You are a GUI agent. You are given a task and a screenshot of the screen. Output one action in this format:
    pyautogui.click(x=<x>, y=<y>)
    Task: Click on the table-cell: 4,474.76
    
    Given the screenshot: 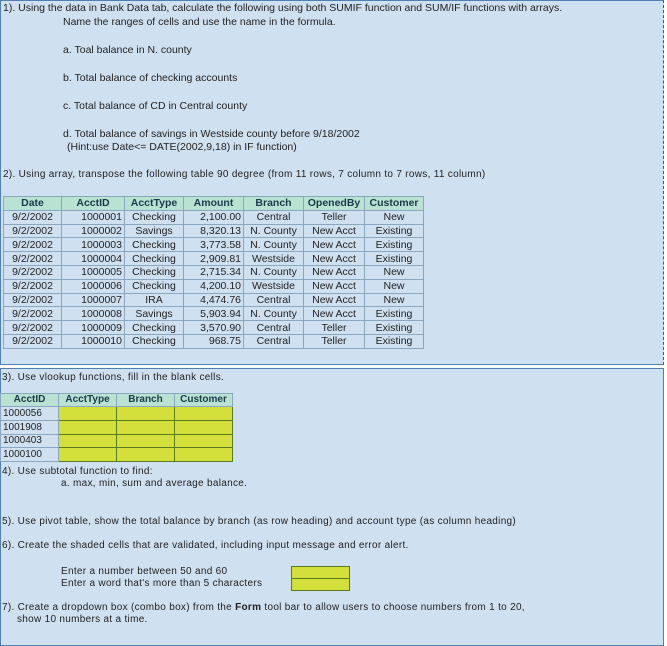 What is the action you would take?
    pyautogui.click(x=213, y=300)
    